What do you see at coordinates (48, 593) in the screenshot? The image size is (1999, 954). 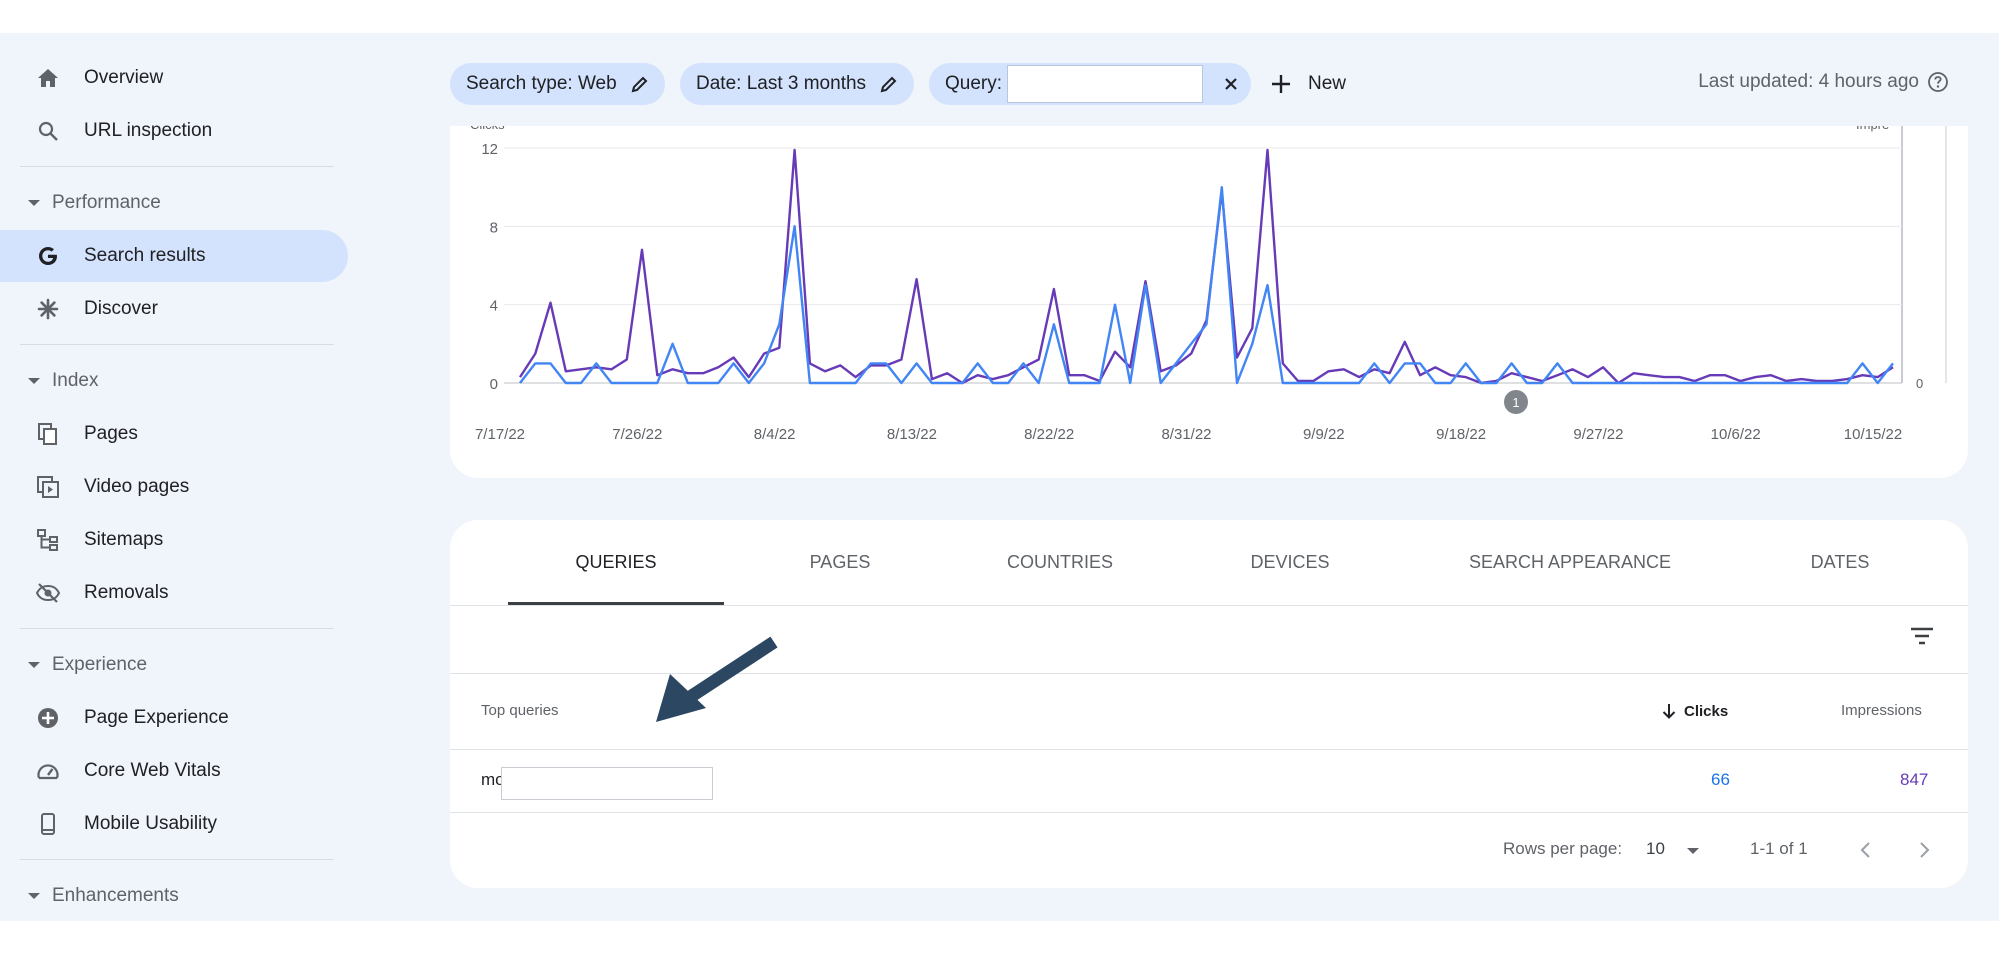 I see `eye-off-icon` at bounding box center [48, 593].